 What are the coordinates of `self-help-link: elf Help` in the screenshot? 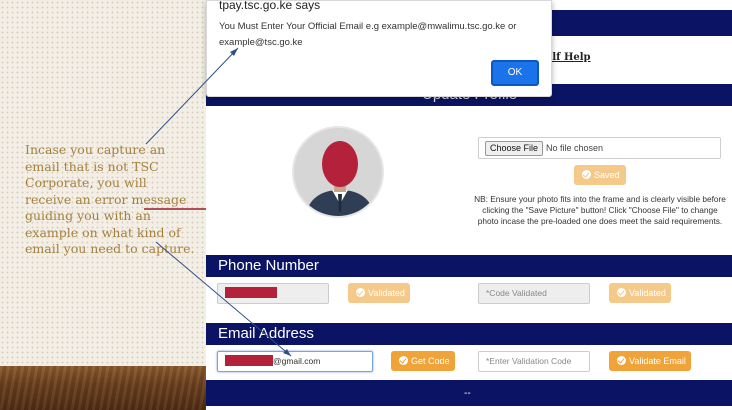 It's located at (568, 57).